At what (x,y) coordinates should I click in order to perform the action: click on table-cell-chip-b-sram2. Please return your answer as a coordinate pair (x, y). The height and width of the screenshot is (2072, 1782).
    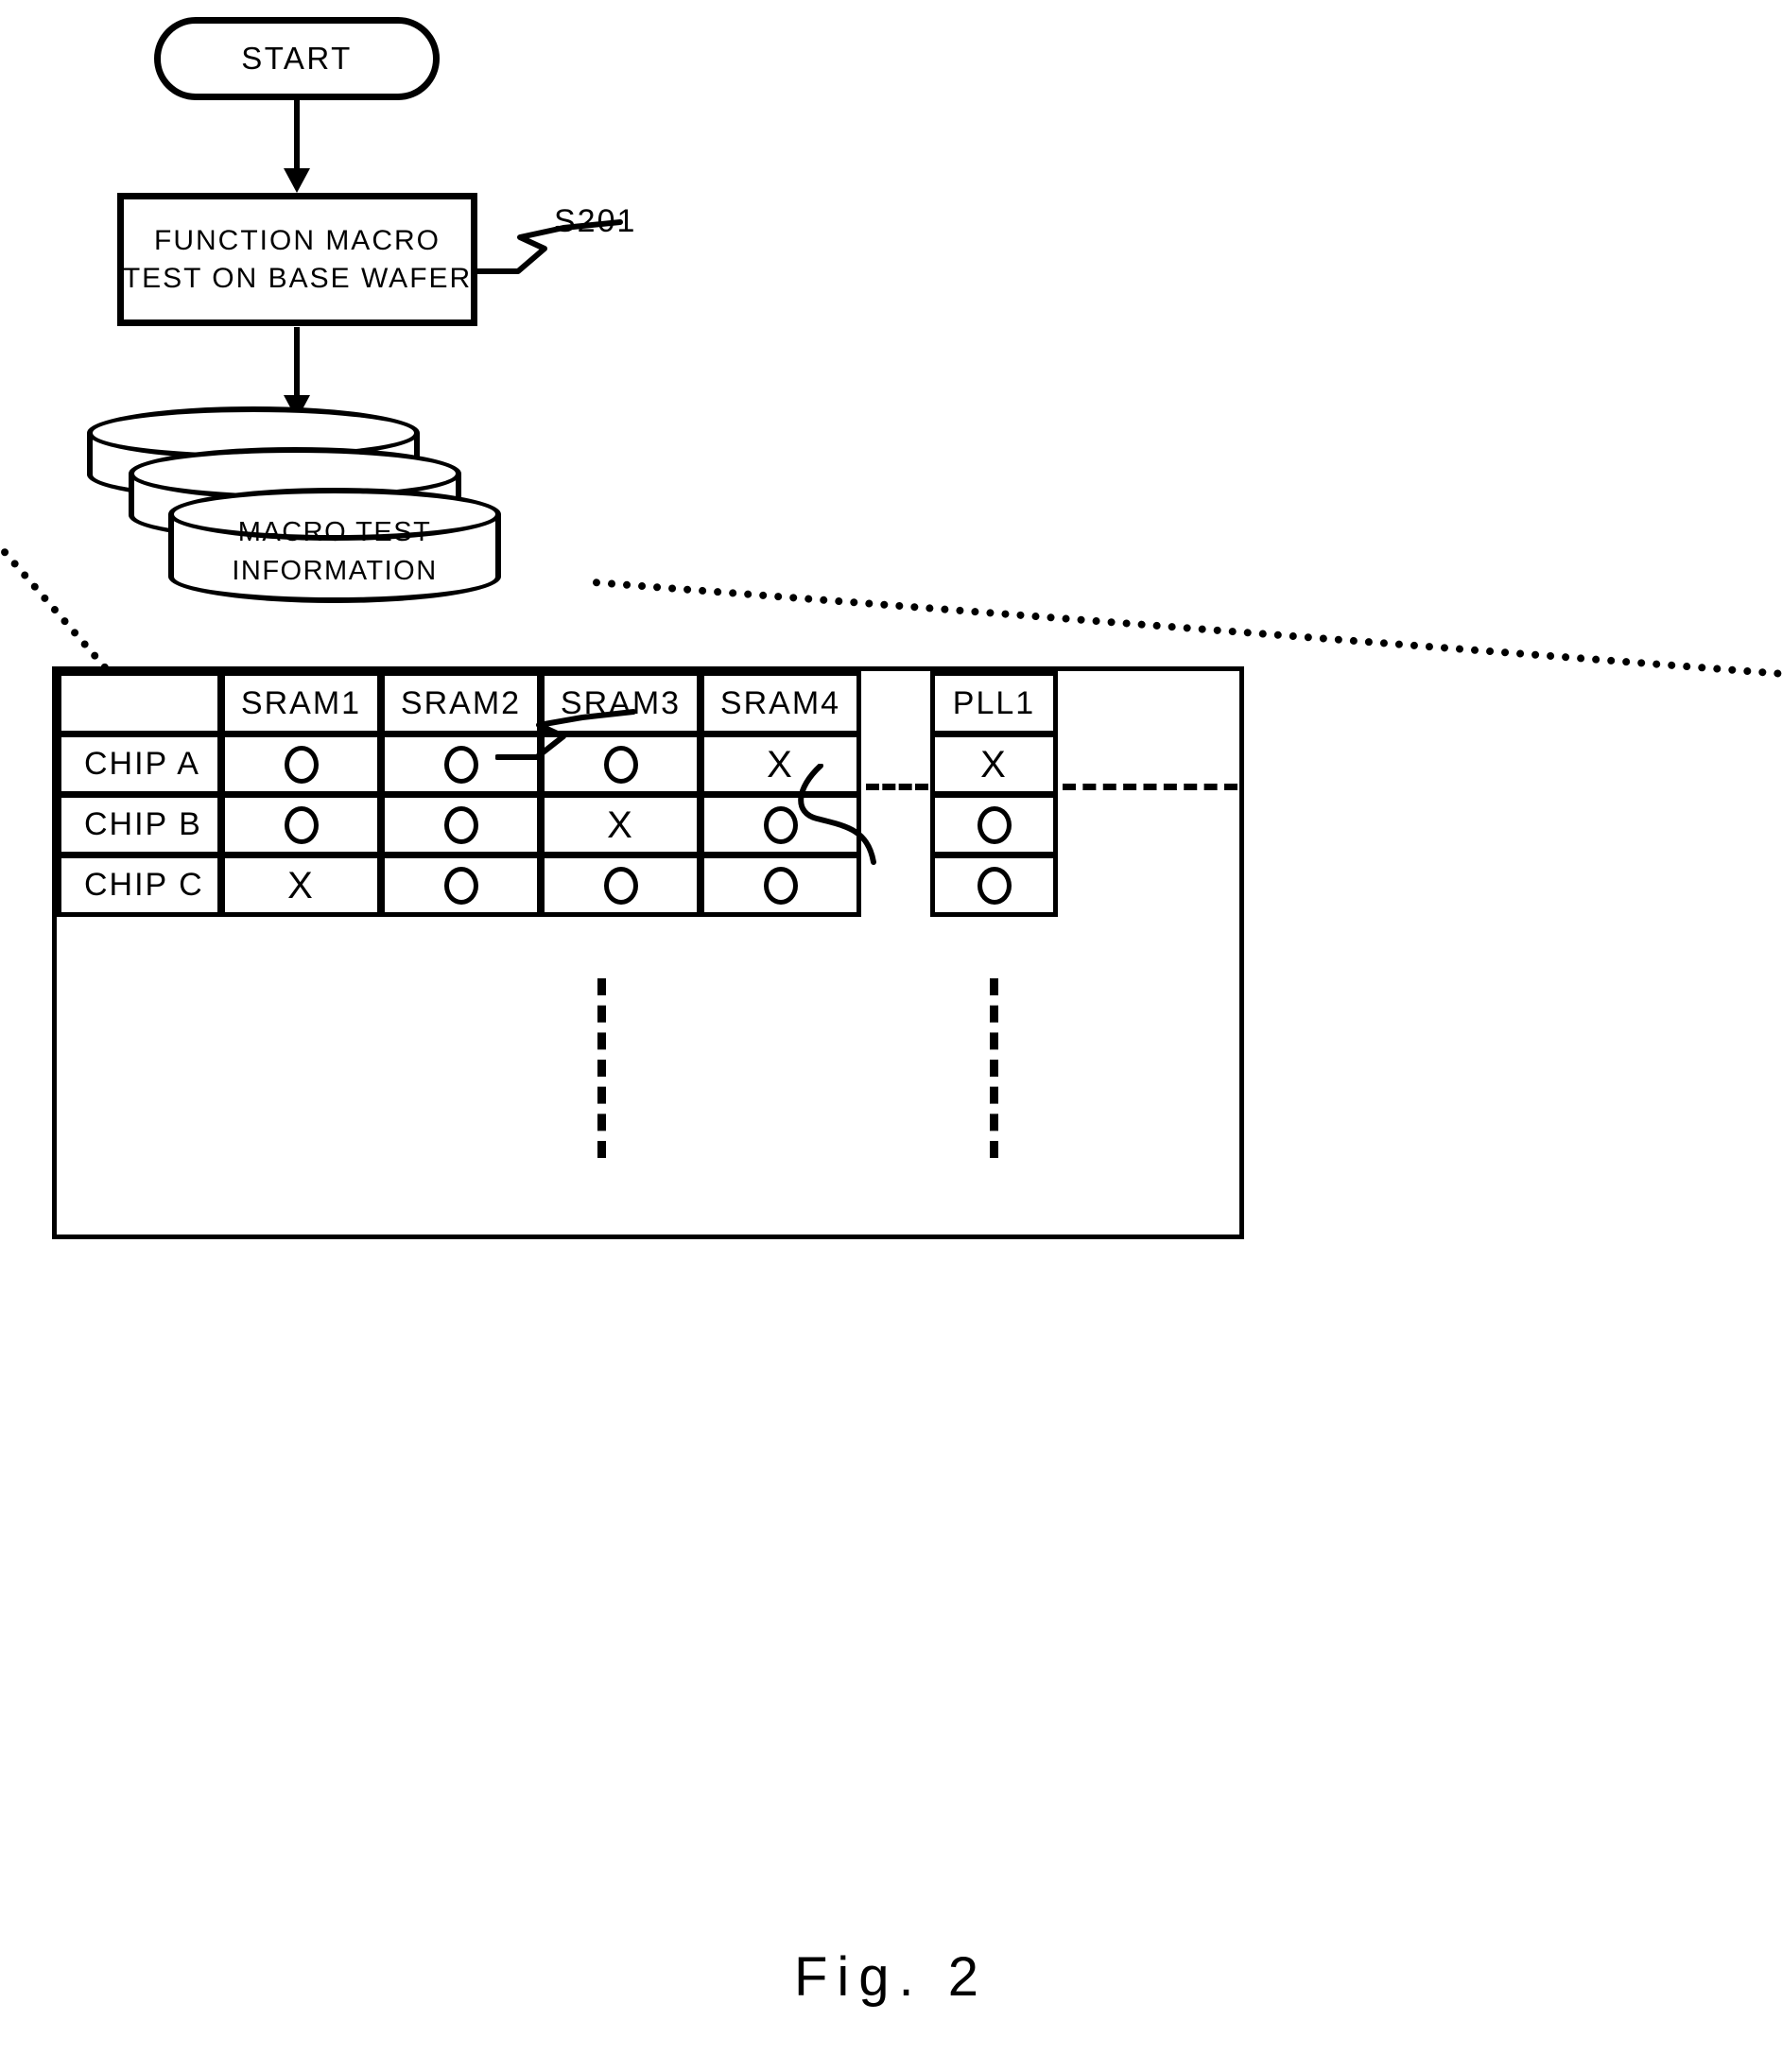
    Looking at the image, I should click on (461, 825).